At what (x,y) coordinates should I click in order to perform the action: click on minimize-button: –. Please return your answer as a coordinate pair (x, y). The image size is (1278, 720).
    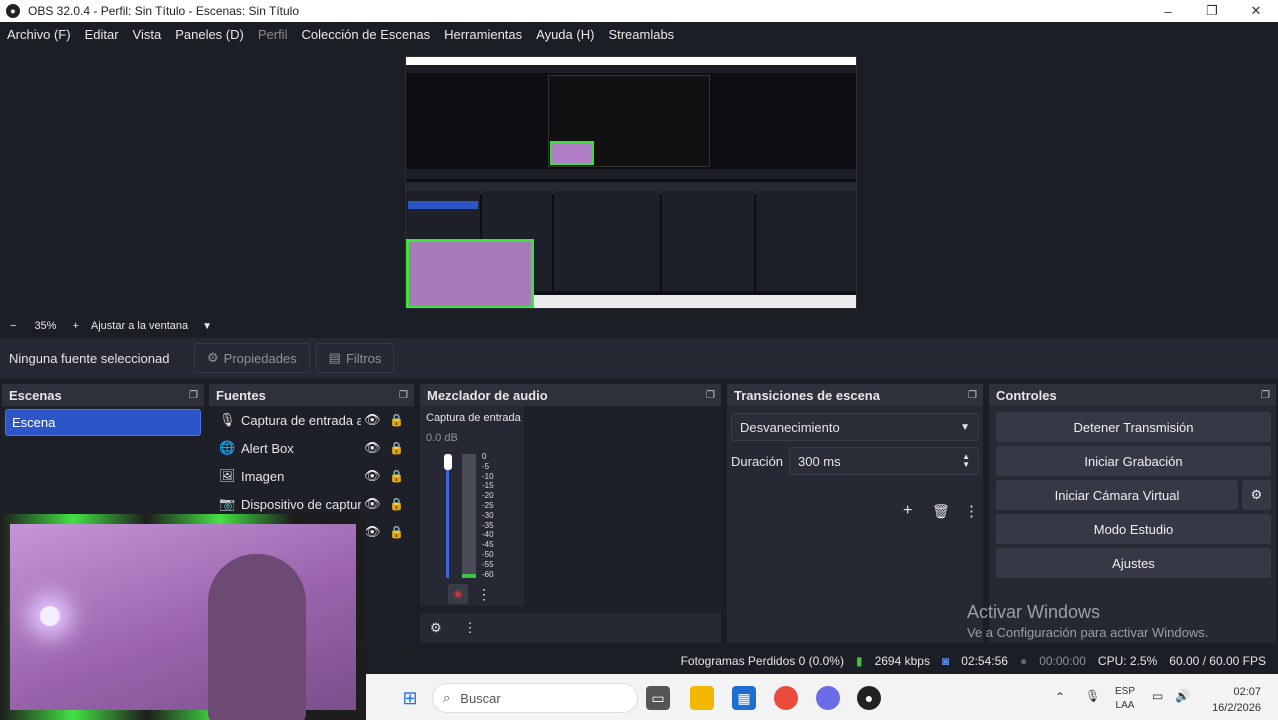
    Looking at the image, I should click on (1168, 11).